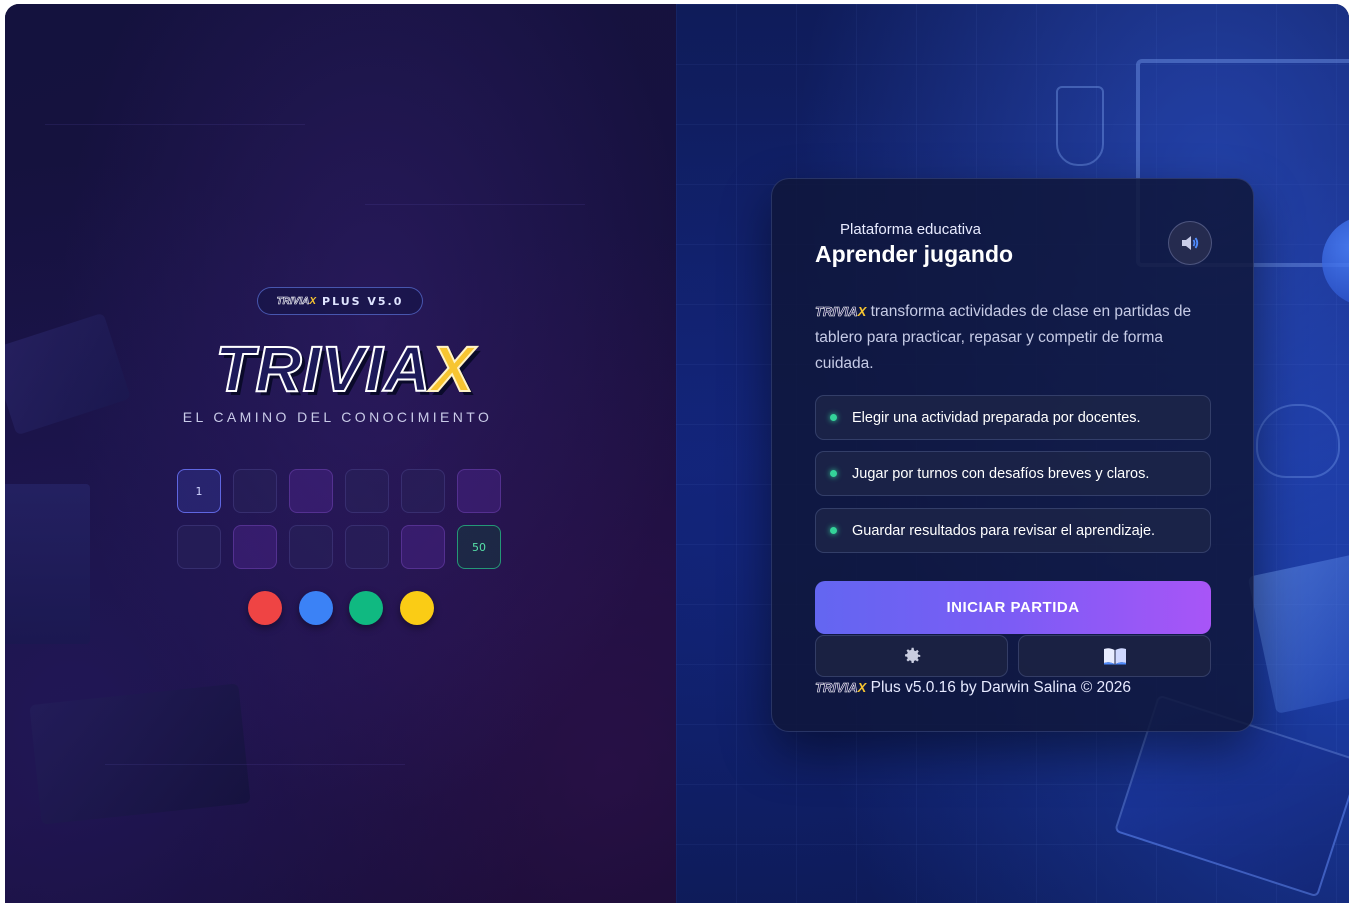 The width and height of the screenshot is (1357, 903). Describe the element at coordinates (337, 417) in the screenshot. I see `tagline: EL CAMINO DEL CONOCIMIENTO` at that location.